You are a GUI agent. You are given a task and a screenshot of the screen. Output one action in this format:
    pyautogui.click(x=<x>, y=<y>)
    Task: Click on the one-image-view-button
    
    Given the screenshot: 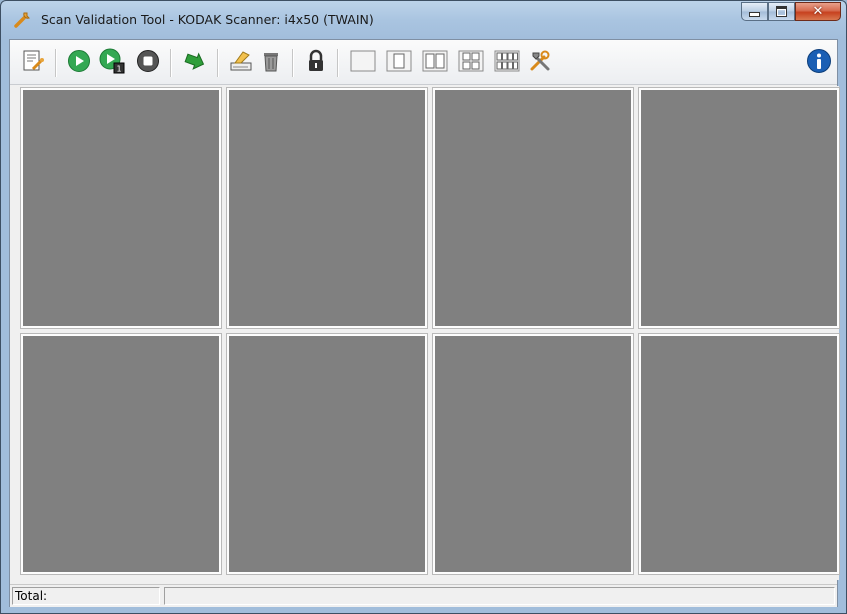 What is the action you would take?
    pyautogui.click(x=399, y=63)
    